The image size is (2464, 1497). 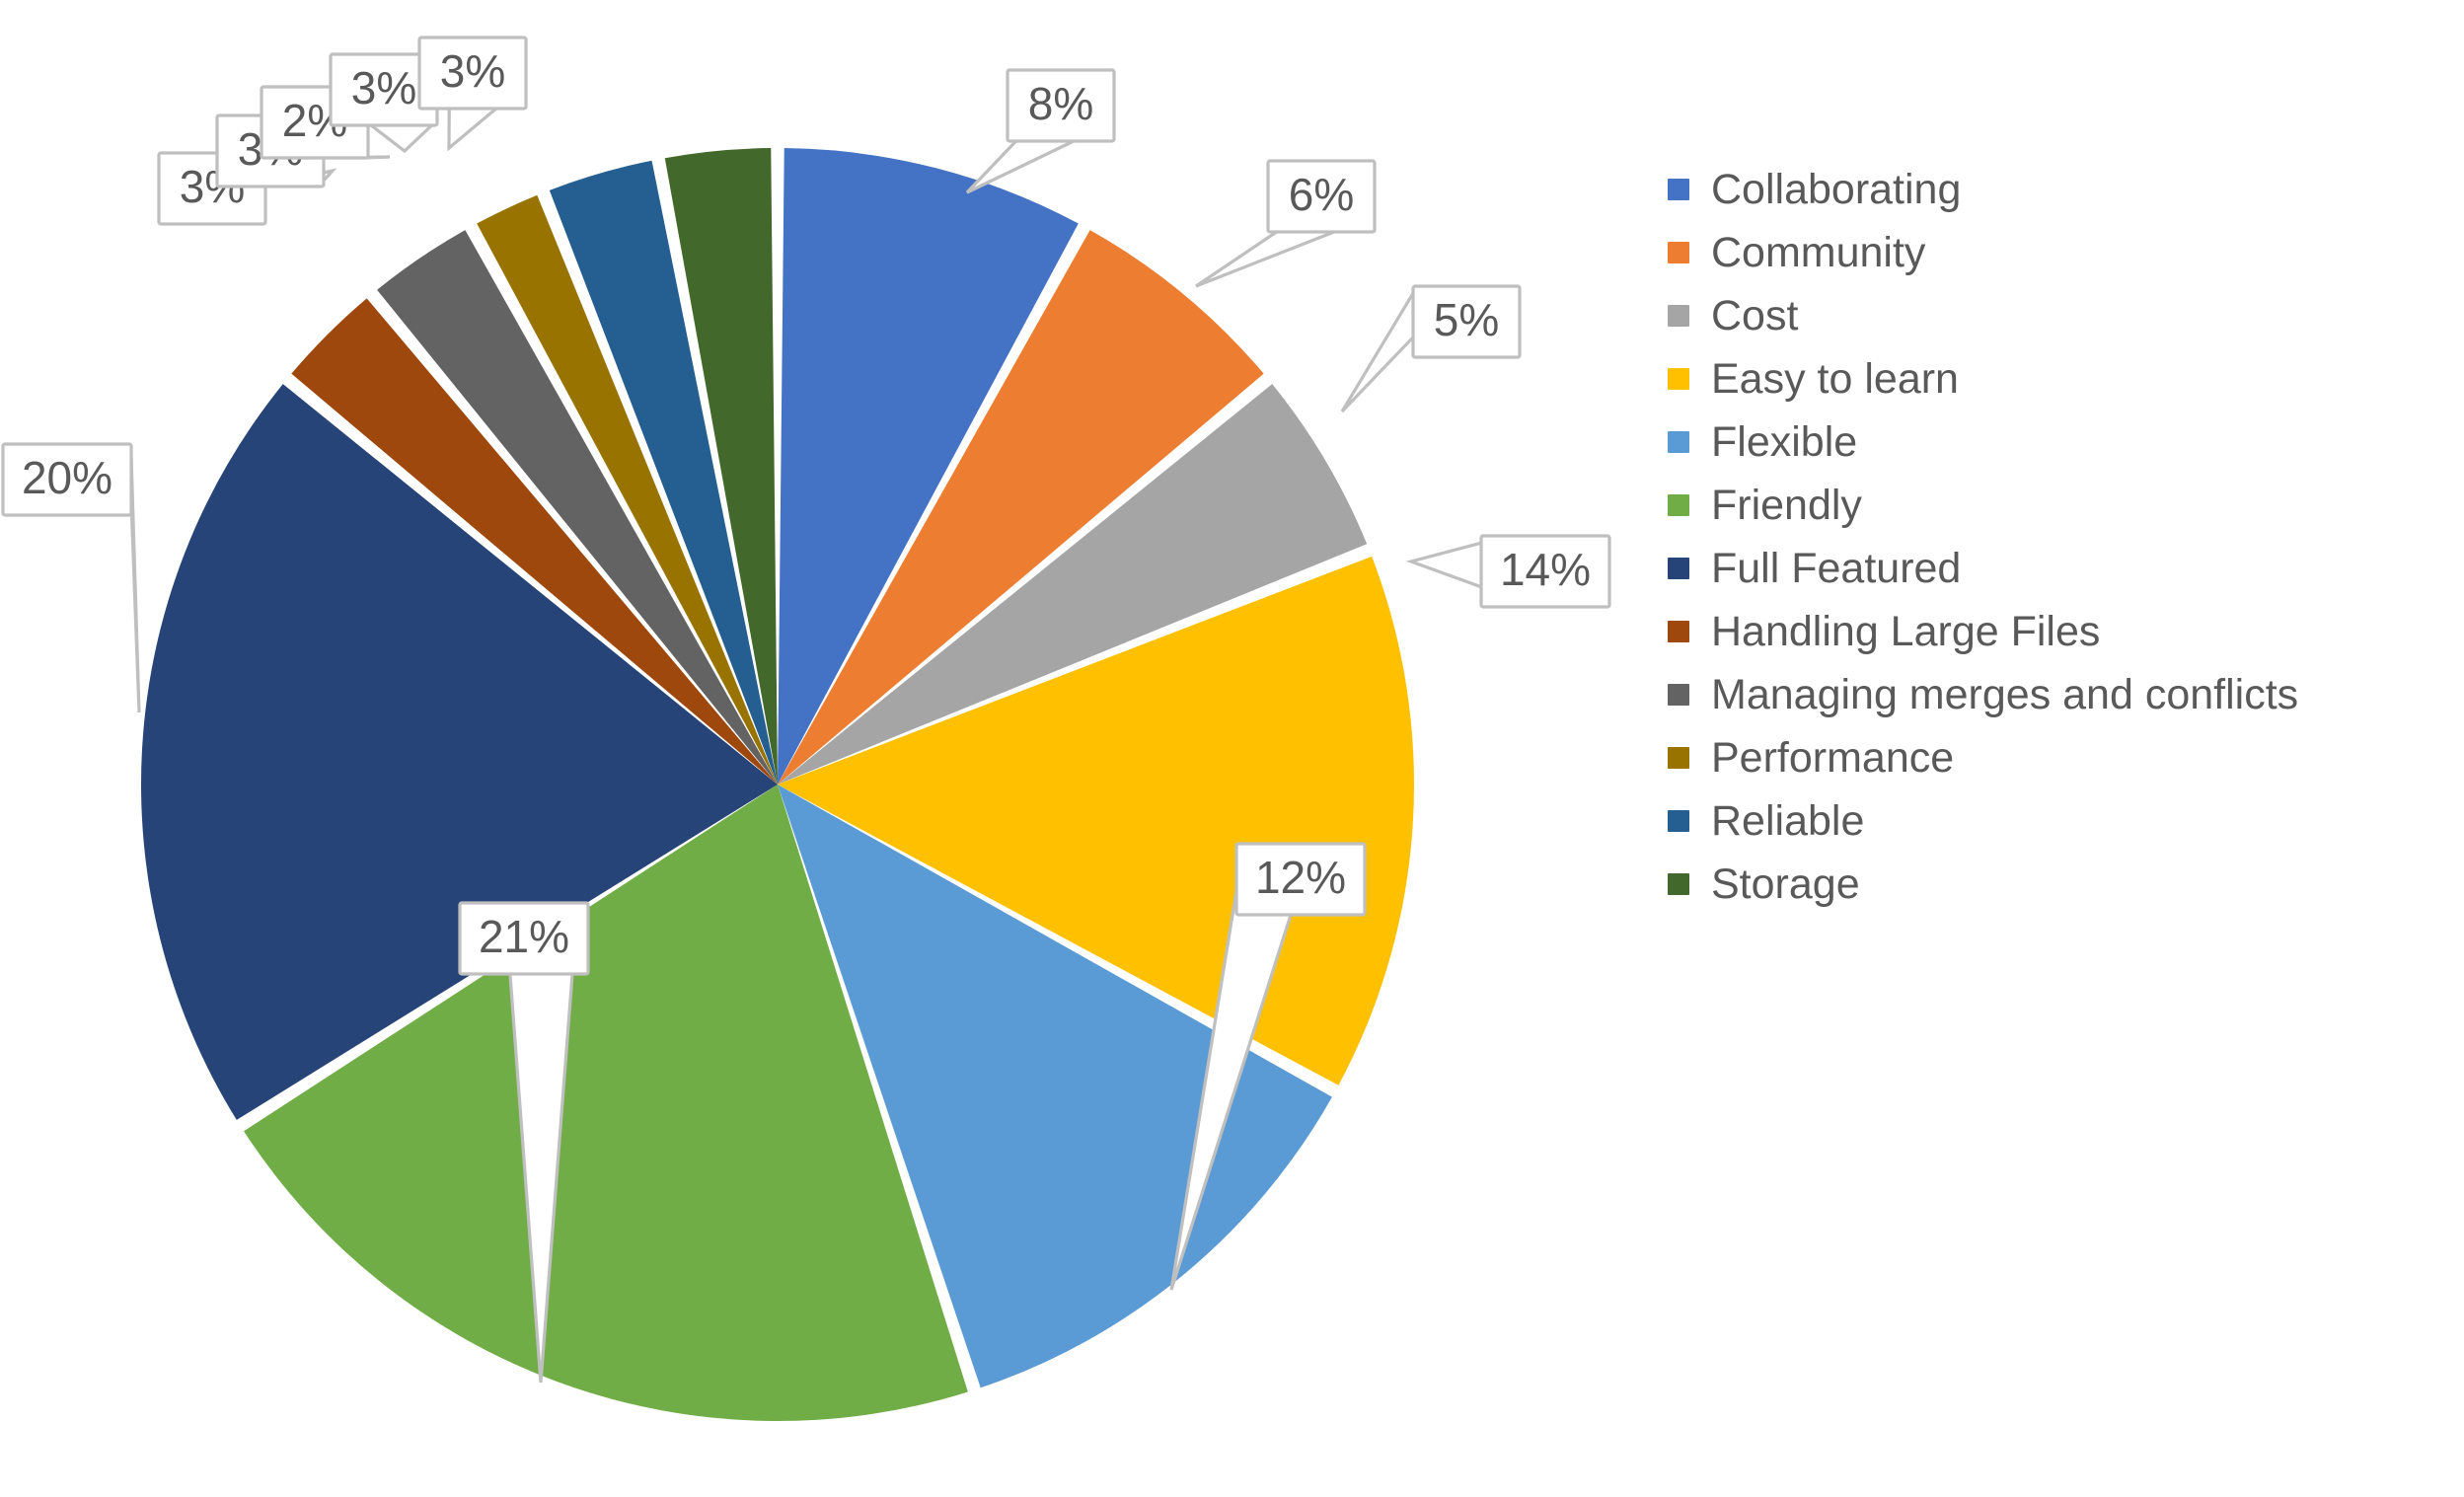 I want to click on legend-item: Easy to learn, so click(x=2058, y=379).